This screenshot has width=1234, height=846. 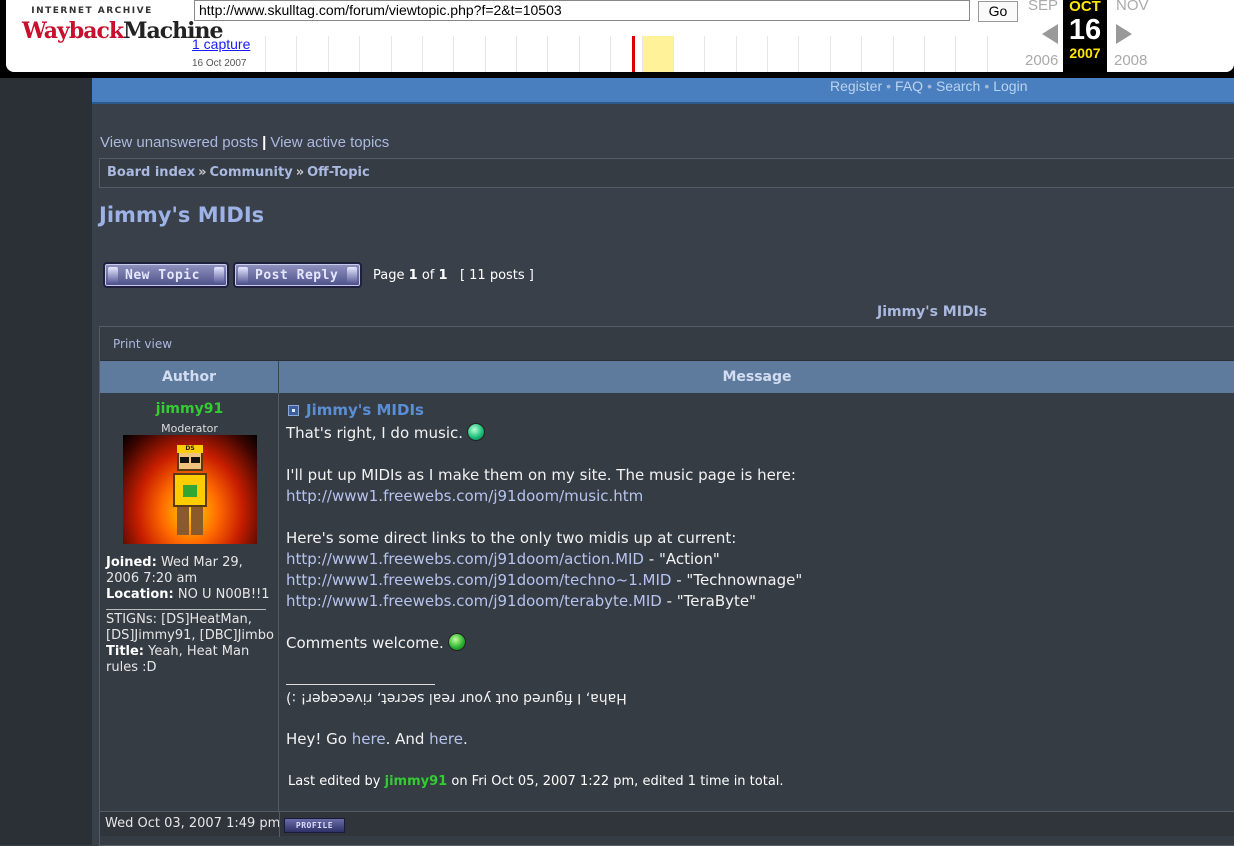 I want to click on title-label: Title:, so click(x=125, y=651).